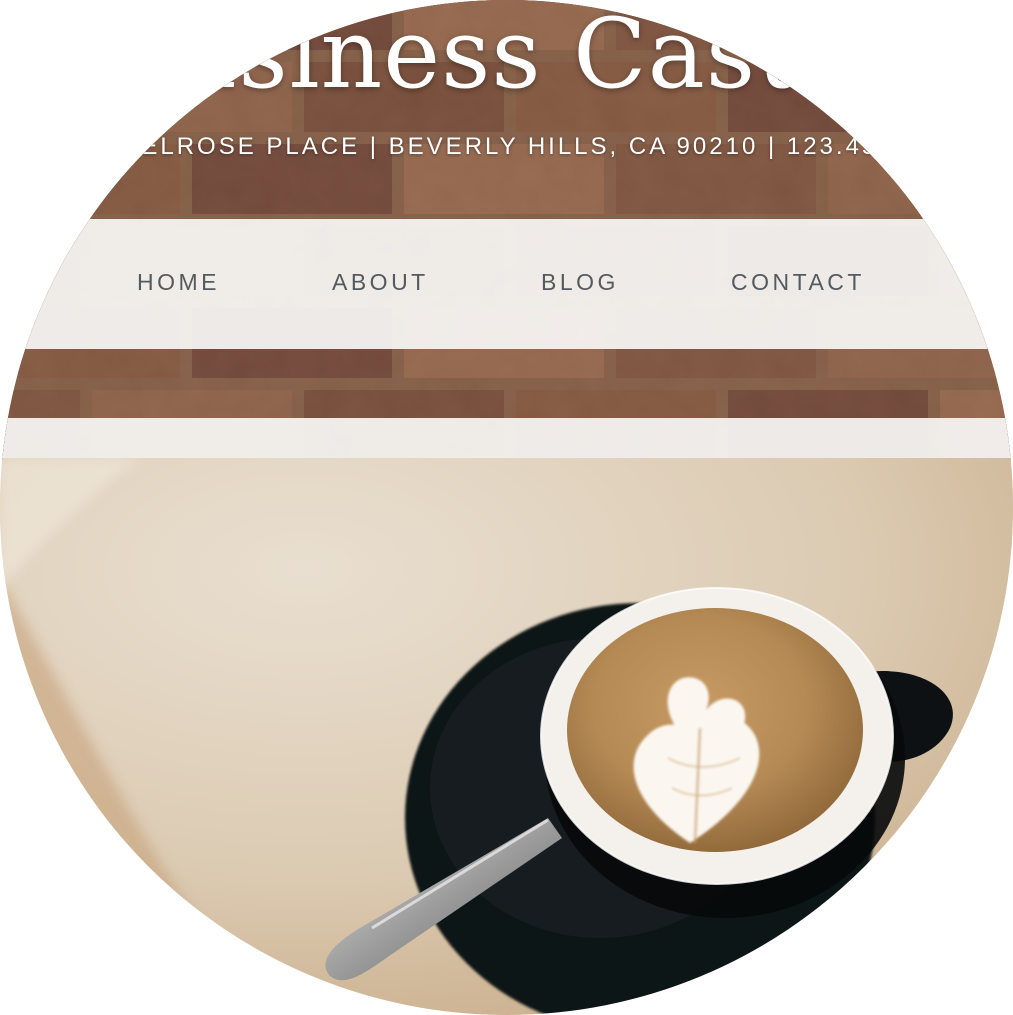 The image size is (1013, 1015). I want to click on site-title: Business Casual, so click(506, 55).